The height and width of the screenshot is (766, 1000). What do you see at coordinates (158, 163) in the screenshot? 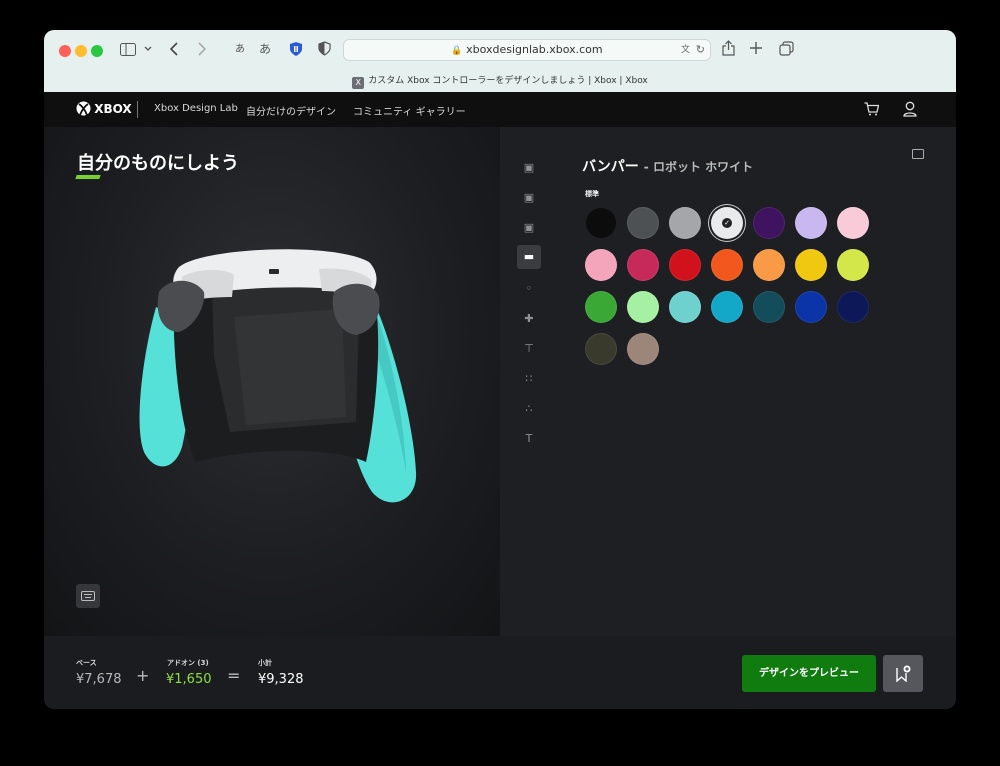
I see `page-title: 自分のものにしよう` at bounding box center [158, 163].